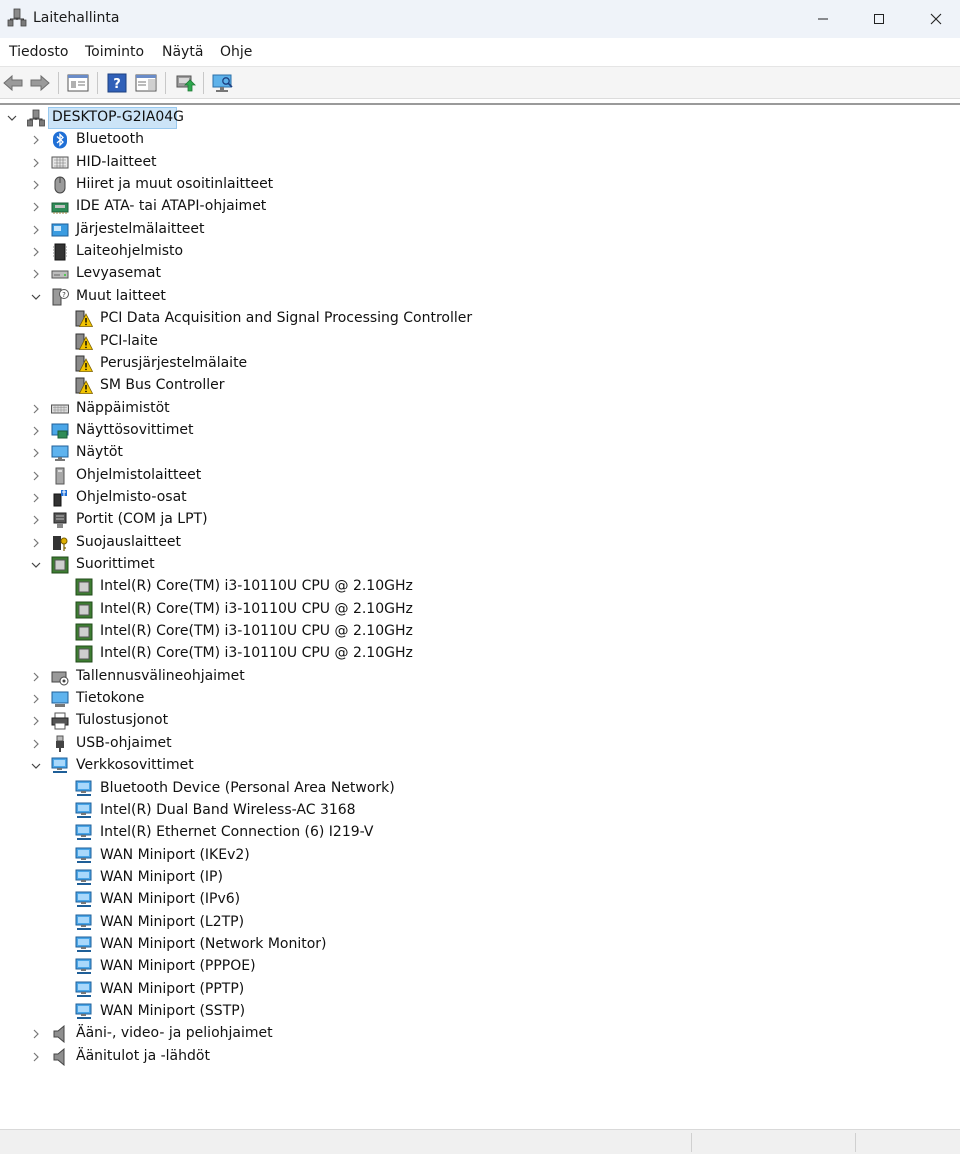  I want to click on tree-root-computer: DESKTOP-G2IA04G, so click(480, 118).